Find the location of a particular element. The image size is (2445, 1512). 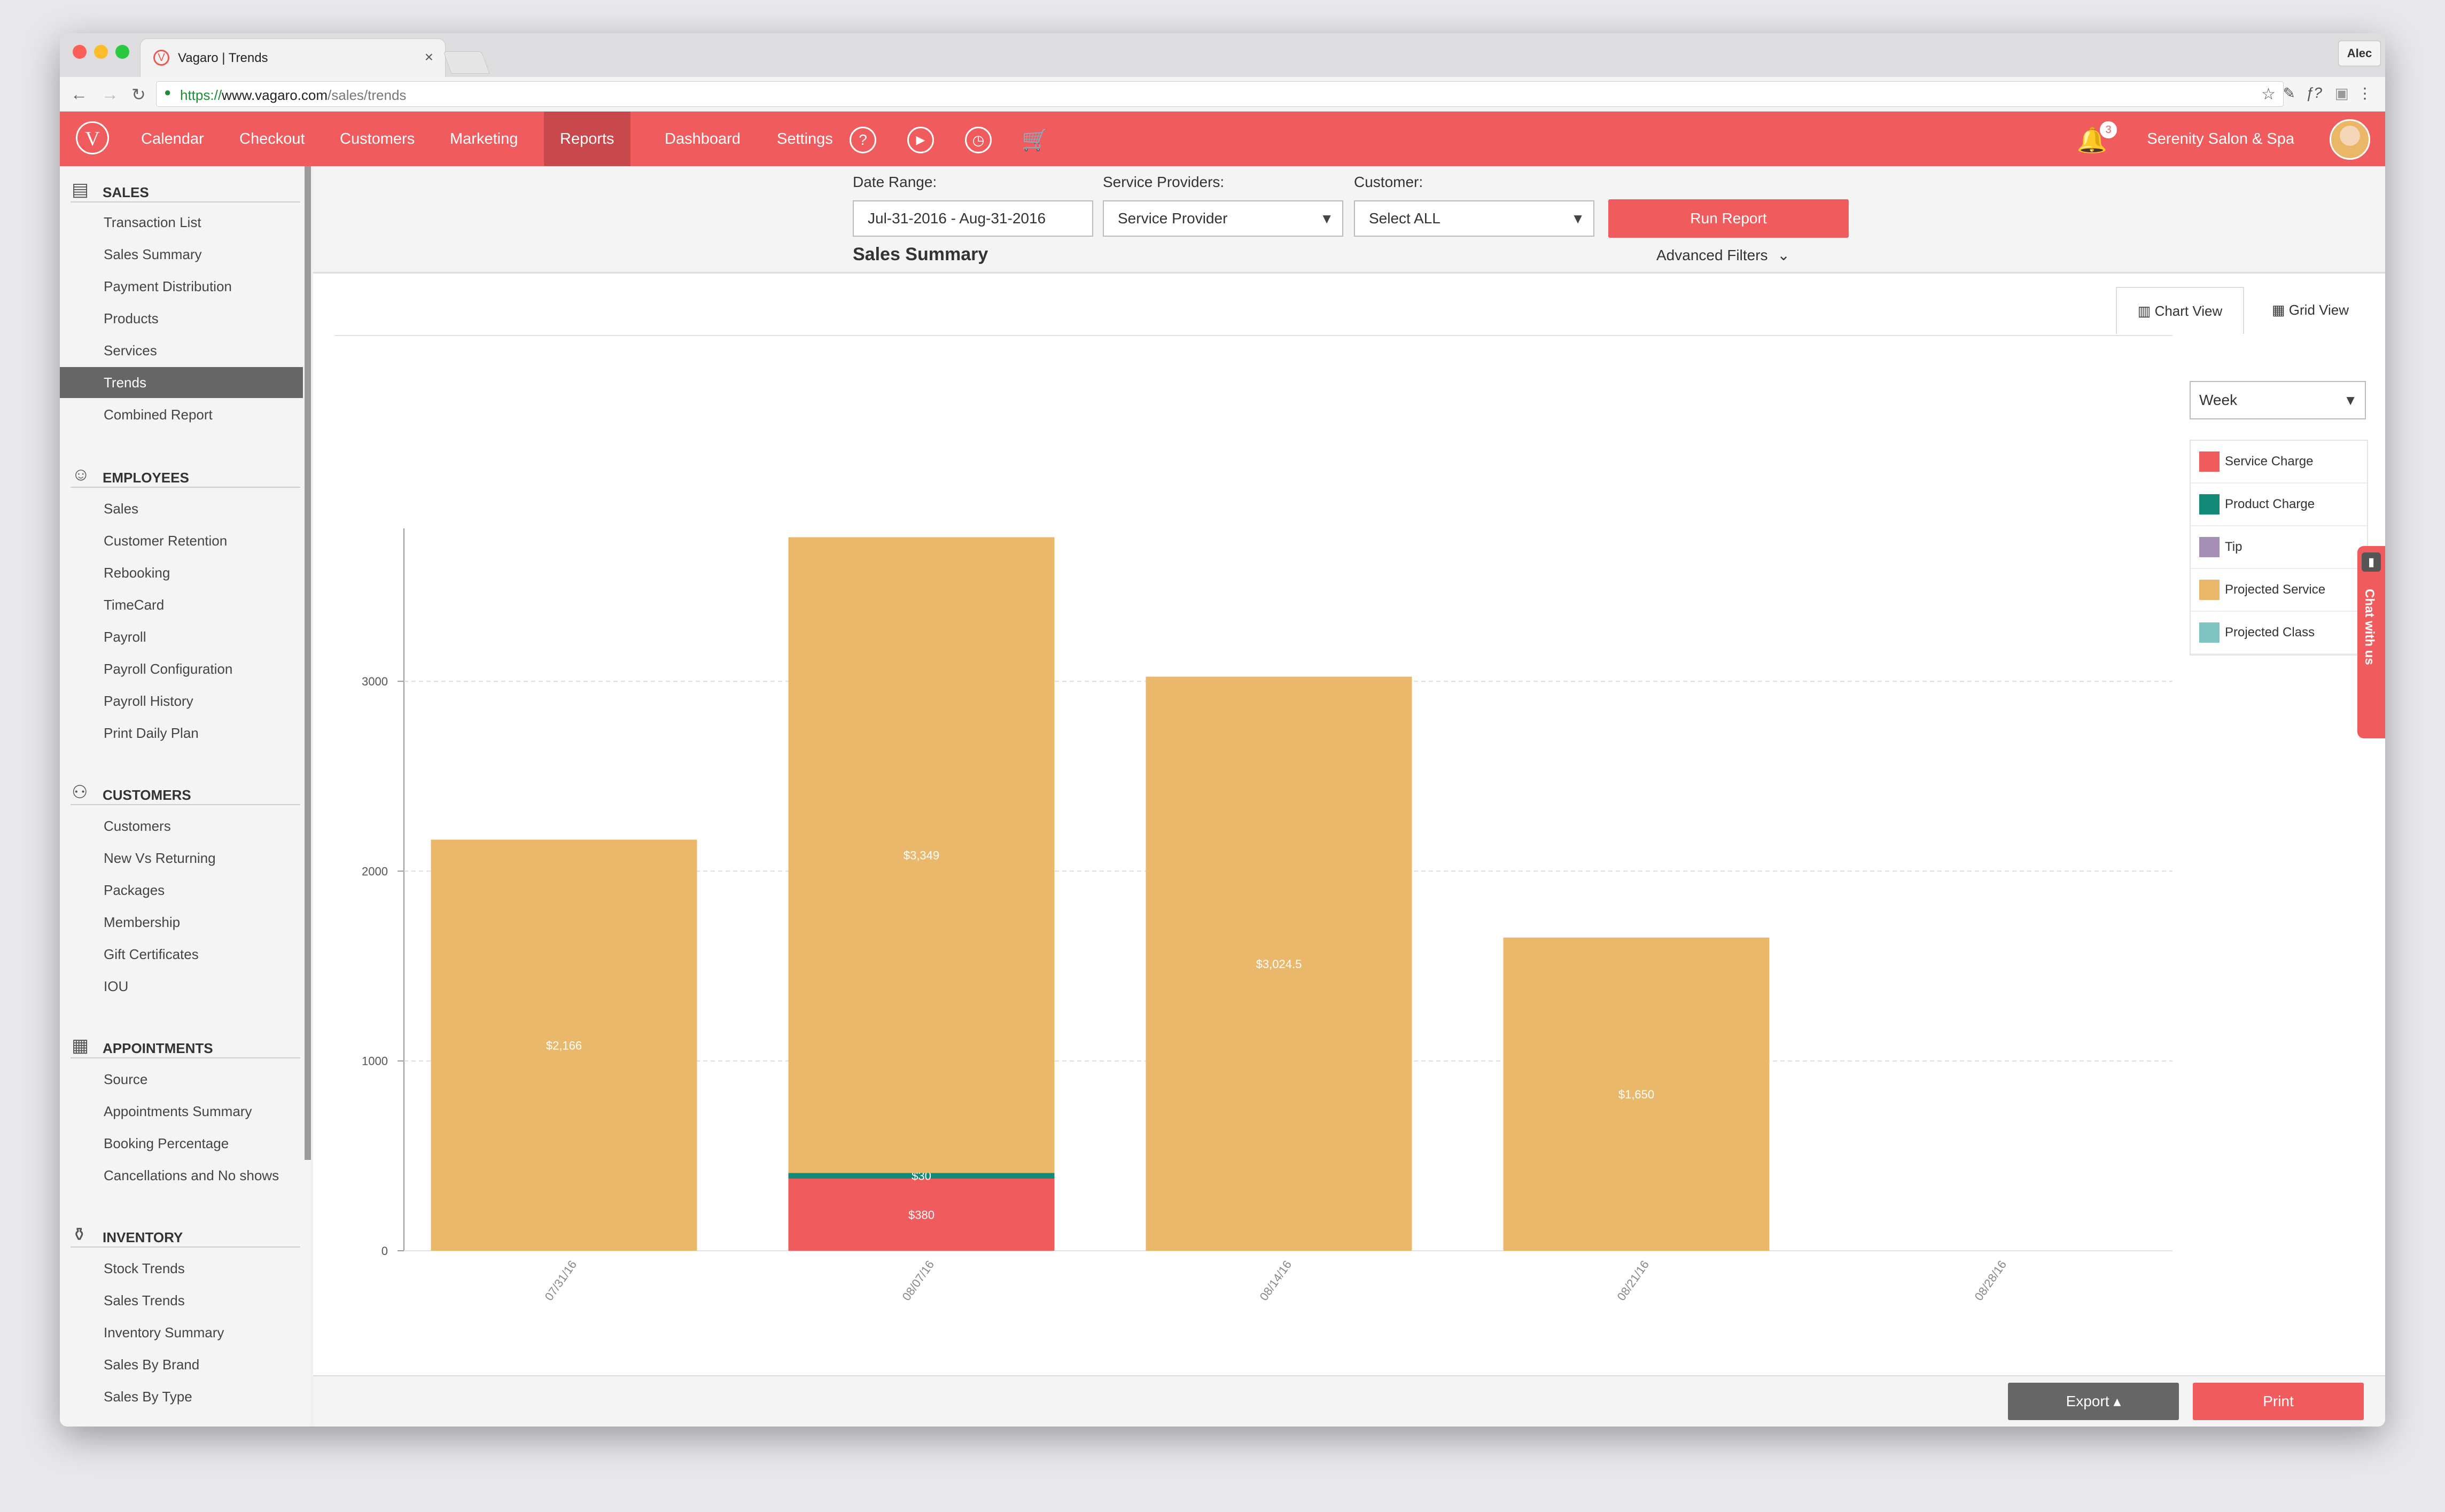

bar-chart-icon: ▥ is located at coordinates (2144, 311).